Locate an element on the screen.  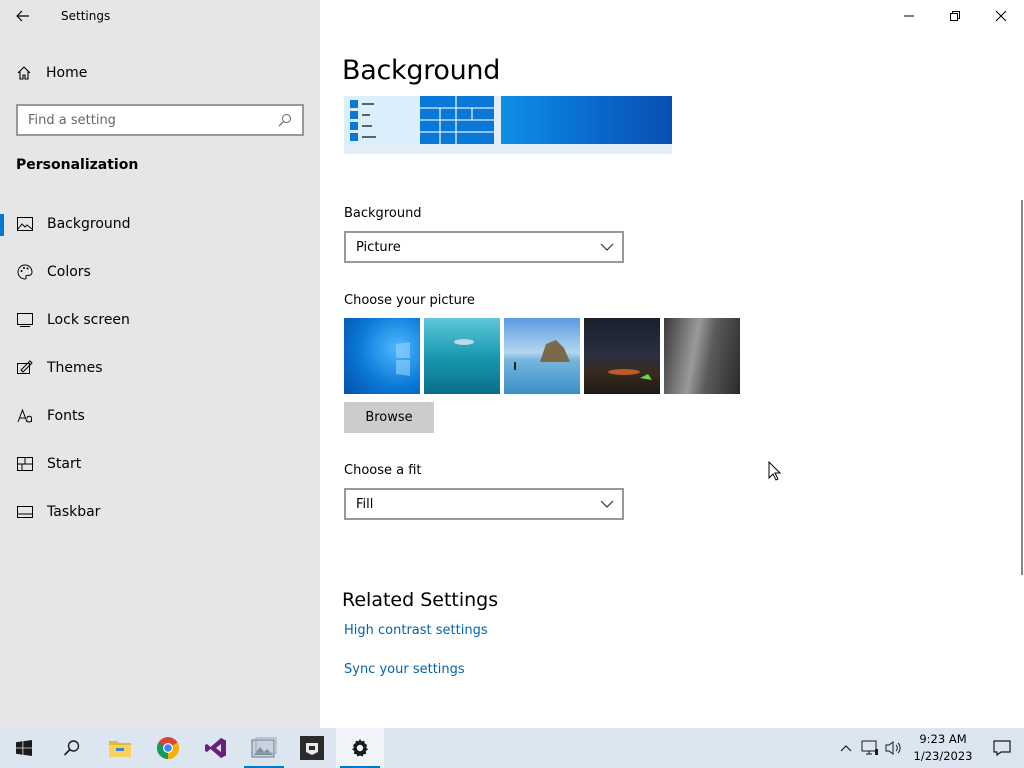
notification-icon is located at coordinates (1002, 748).